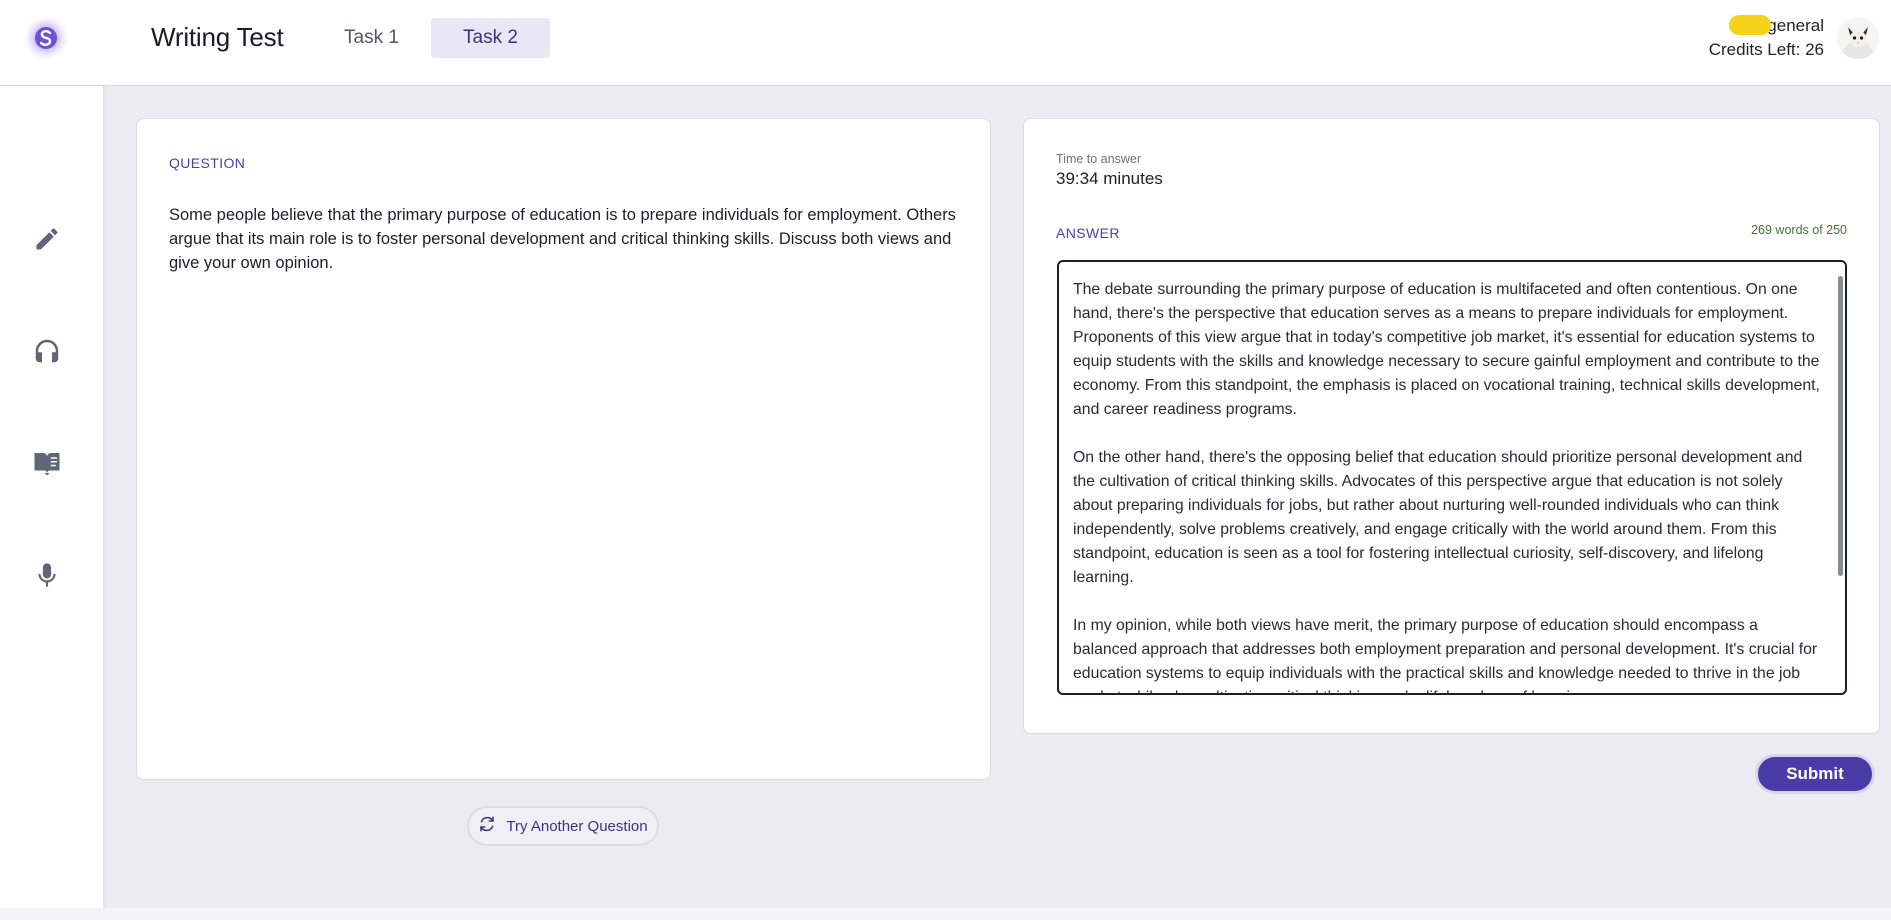 This screenshot has height=920, width=1891. Describe the element at coordinates (1098, 159) in the screenshot. I see `time-label: Time to answer` at that location.